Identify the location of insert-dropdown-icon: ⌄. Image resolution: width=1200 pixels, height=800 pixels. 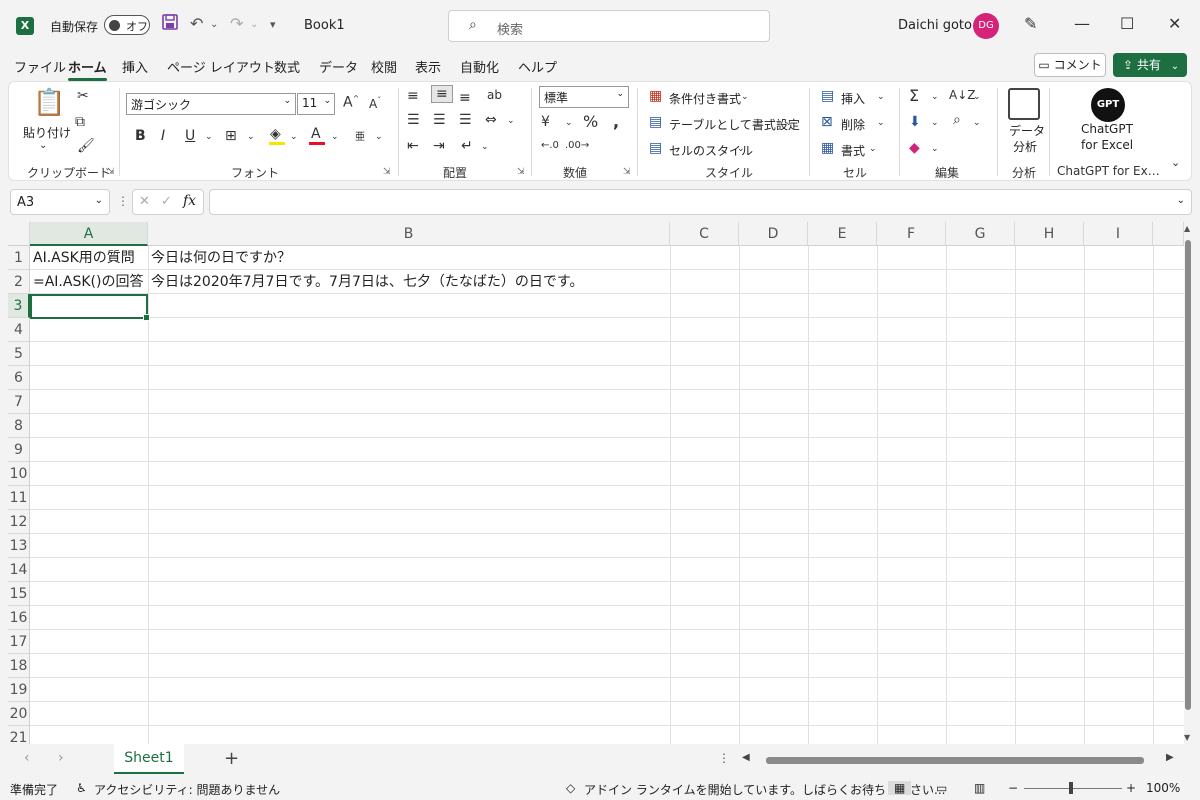
(881, 97).